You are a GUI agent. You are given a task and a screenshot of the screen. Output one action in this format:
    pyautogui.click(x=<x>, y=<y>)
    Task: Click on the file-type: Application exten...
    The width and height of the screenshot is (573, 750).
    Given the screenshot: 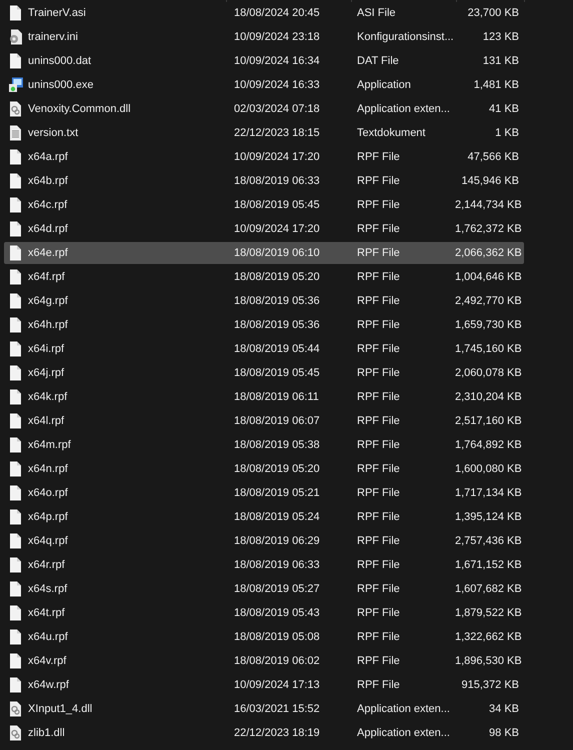 What is the action you would take?
    pyautogui.click(x=403, y=733)
    